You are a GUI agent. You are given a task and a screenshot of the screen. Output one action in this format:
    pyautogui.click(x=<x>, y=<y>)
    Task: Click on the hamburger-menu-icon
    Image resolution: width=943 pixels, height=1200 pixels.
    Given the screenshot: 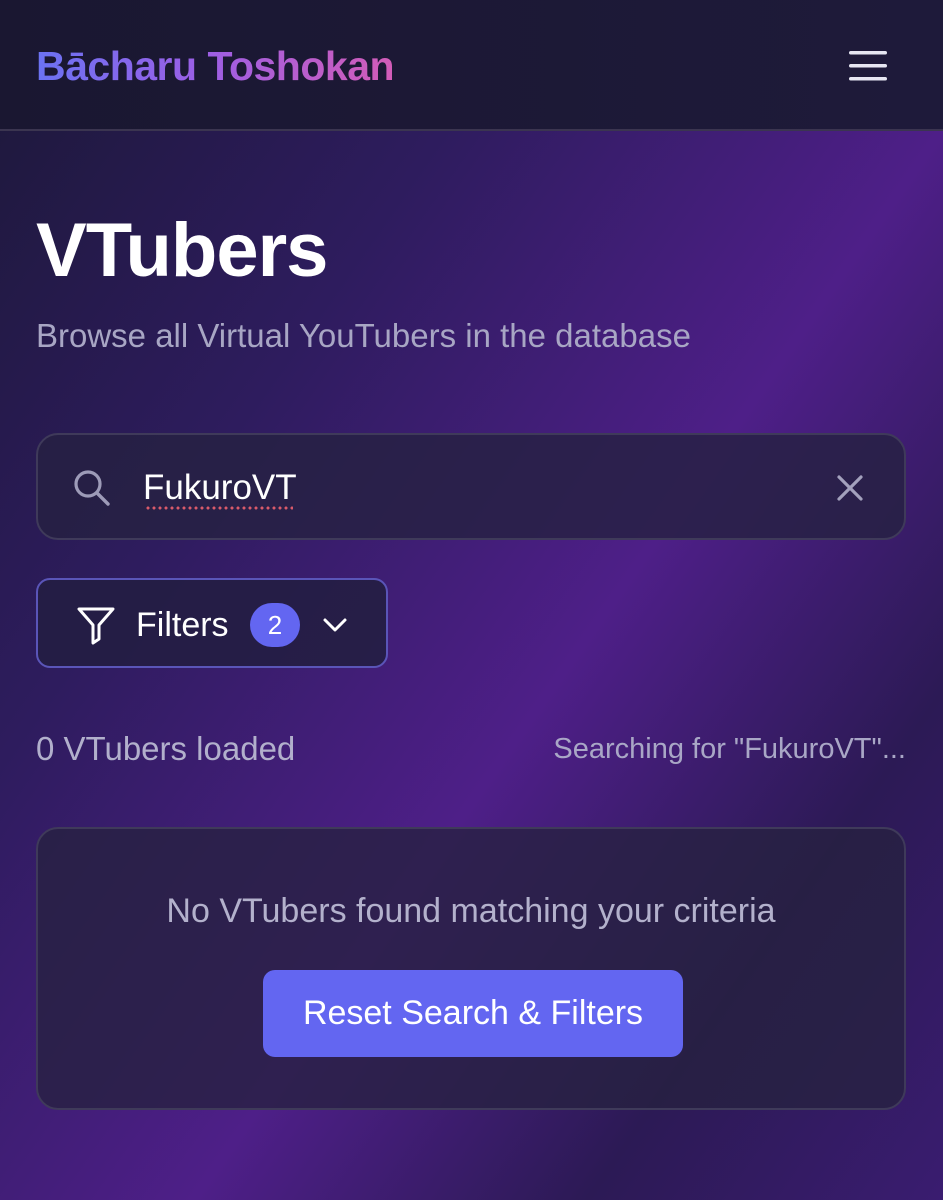 What is the action you would take?
    pyautogui.click(x=868, y=66)
    